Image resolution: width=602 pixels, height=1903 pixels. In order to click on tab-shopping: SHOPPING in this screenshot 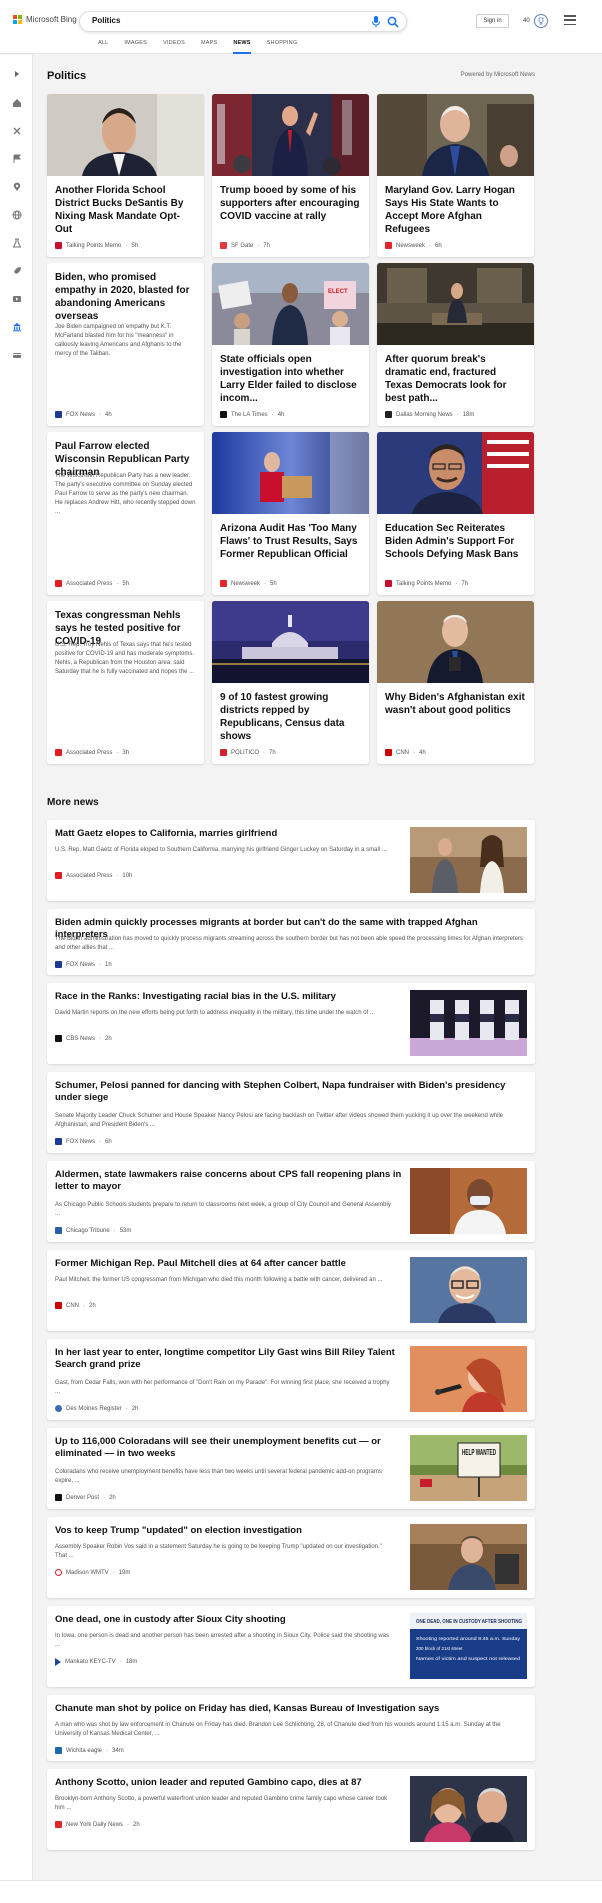, I will do `click(282, 47)`.